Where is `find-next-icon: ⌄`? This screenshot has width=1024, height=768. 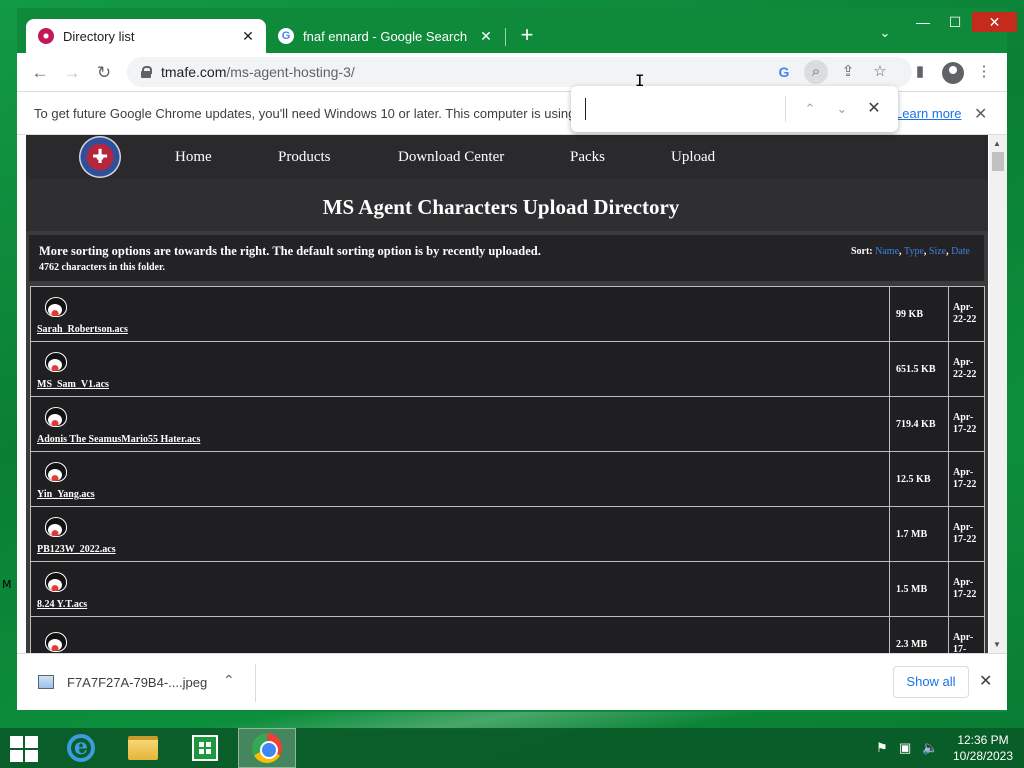
find-next-icon: ⌄ is located at coordinates (842, 109).